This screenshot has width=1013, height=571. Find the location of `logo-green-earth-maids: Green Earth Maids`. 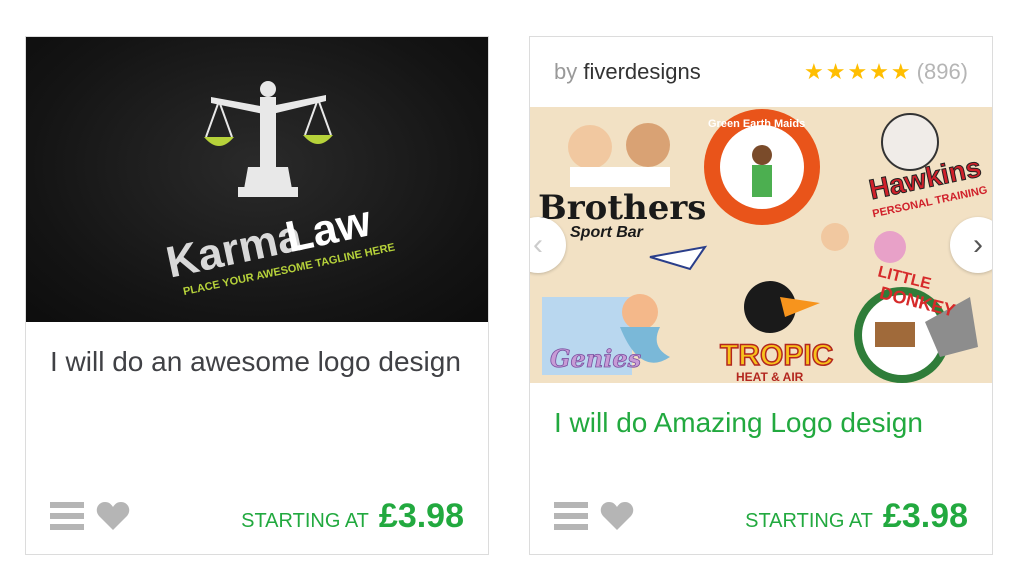

logo-green-earth-maids: Green Earth Maids is located at coordinates (756, 124).